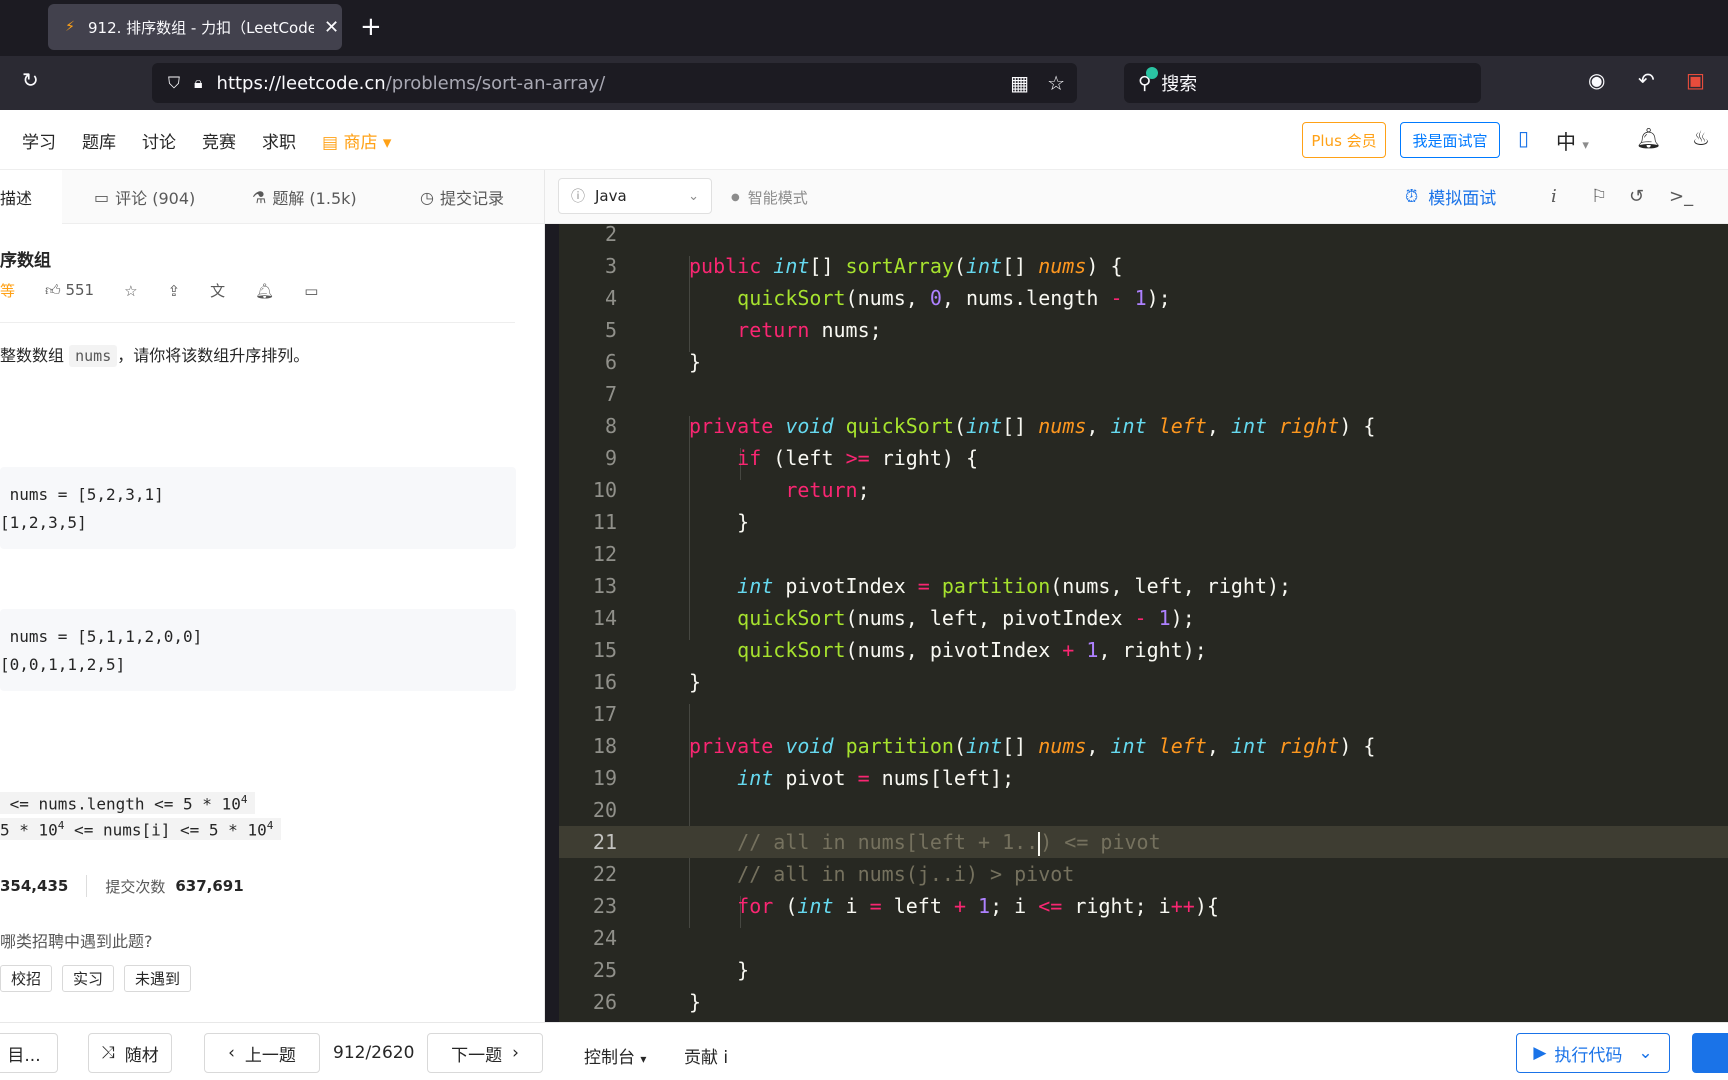 Image resolution: width=1728 pixels, height=1080 pixels. I want to click on flag-icon: ⚐, so click(1599, 196).